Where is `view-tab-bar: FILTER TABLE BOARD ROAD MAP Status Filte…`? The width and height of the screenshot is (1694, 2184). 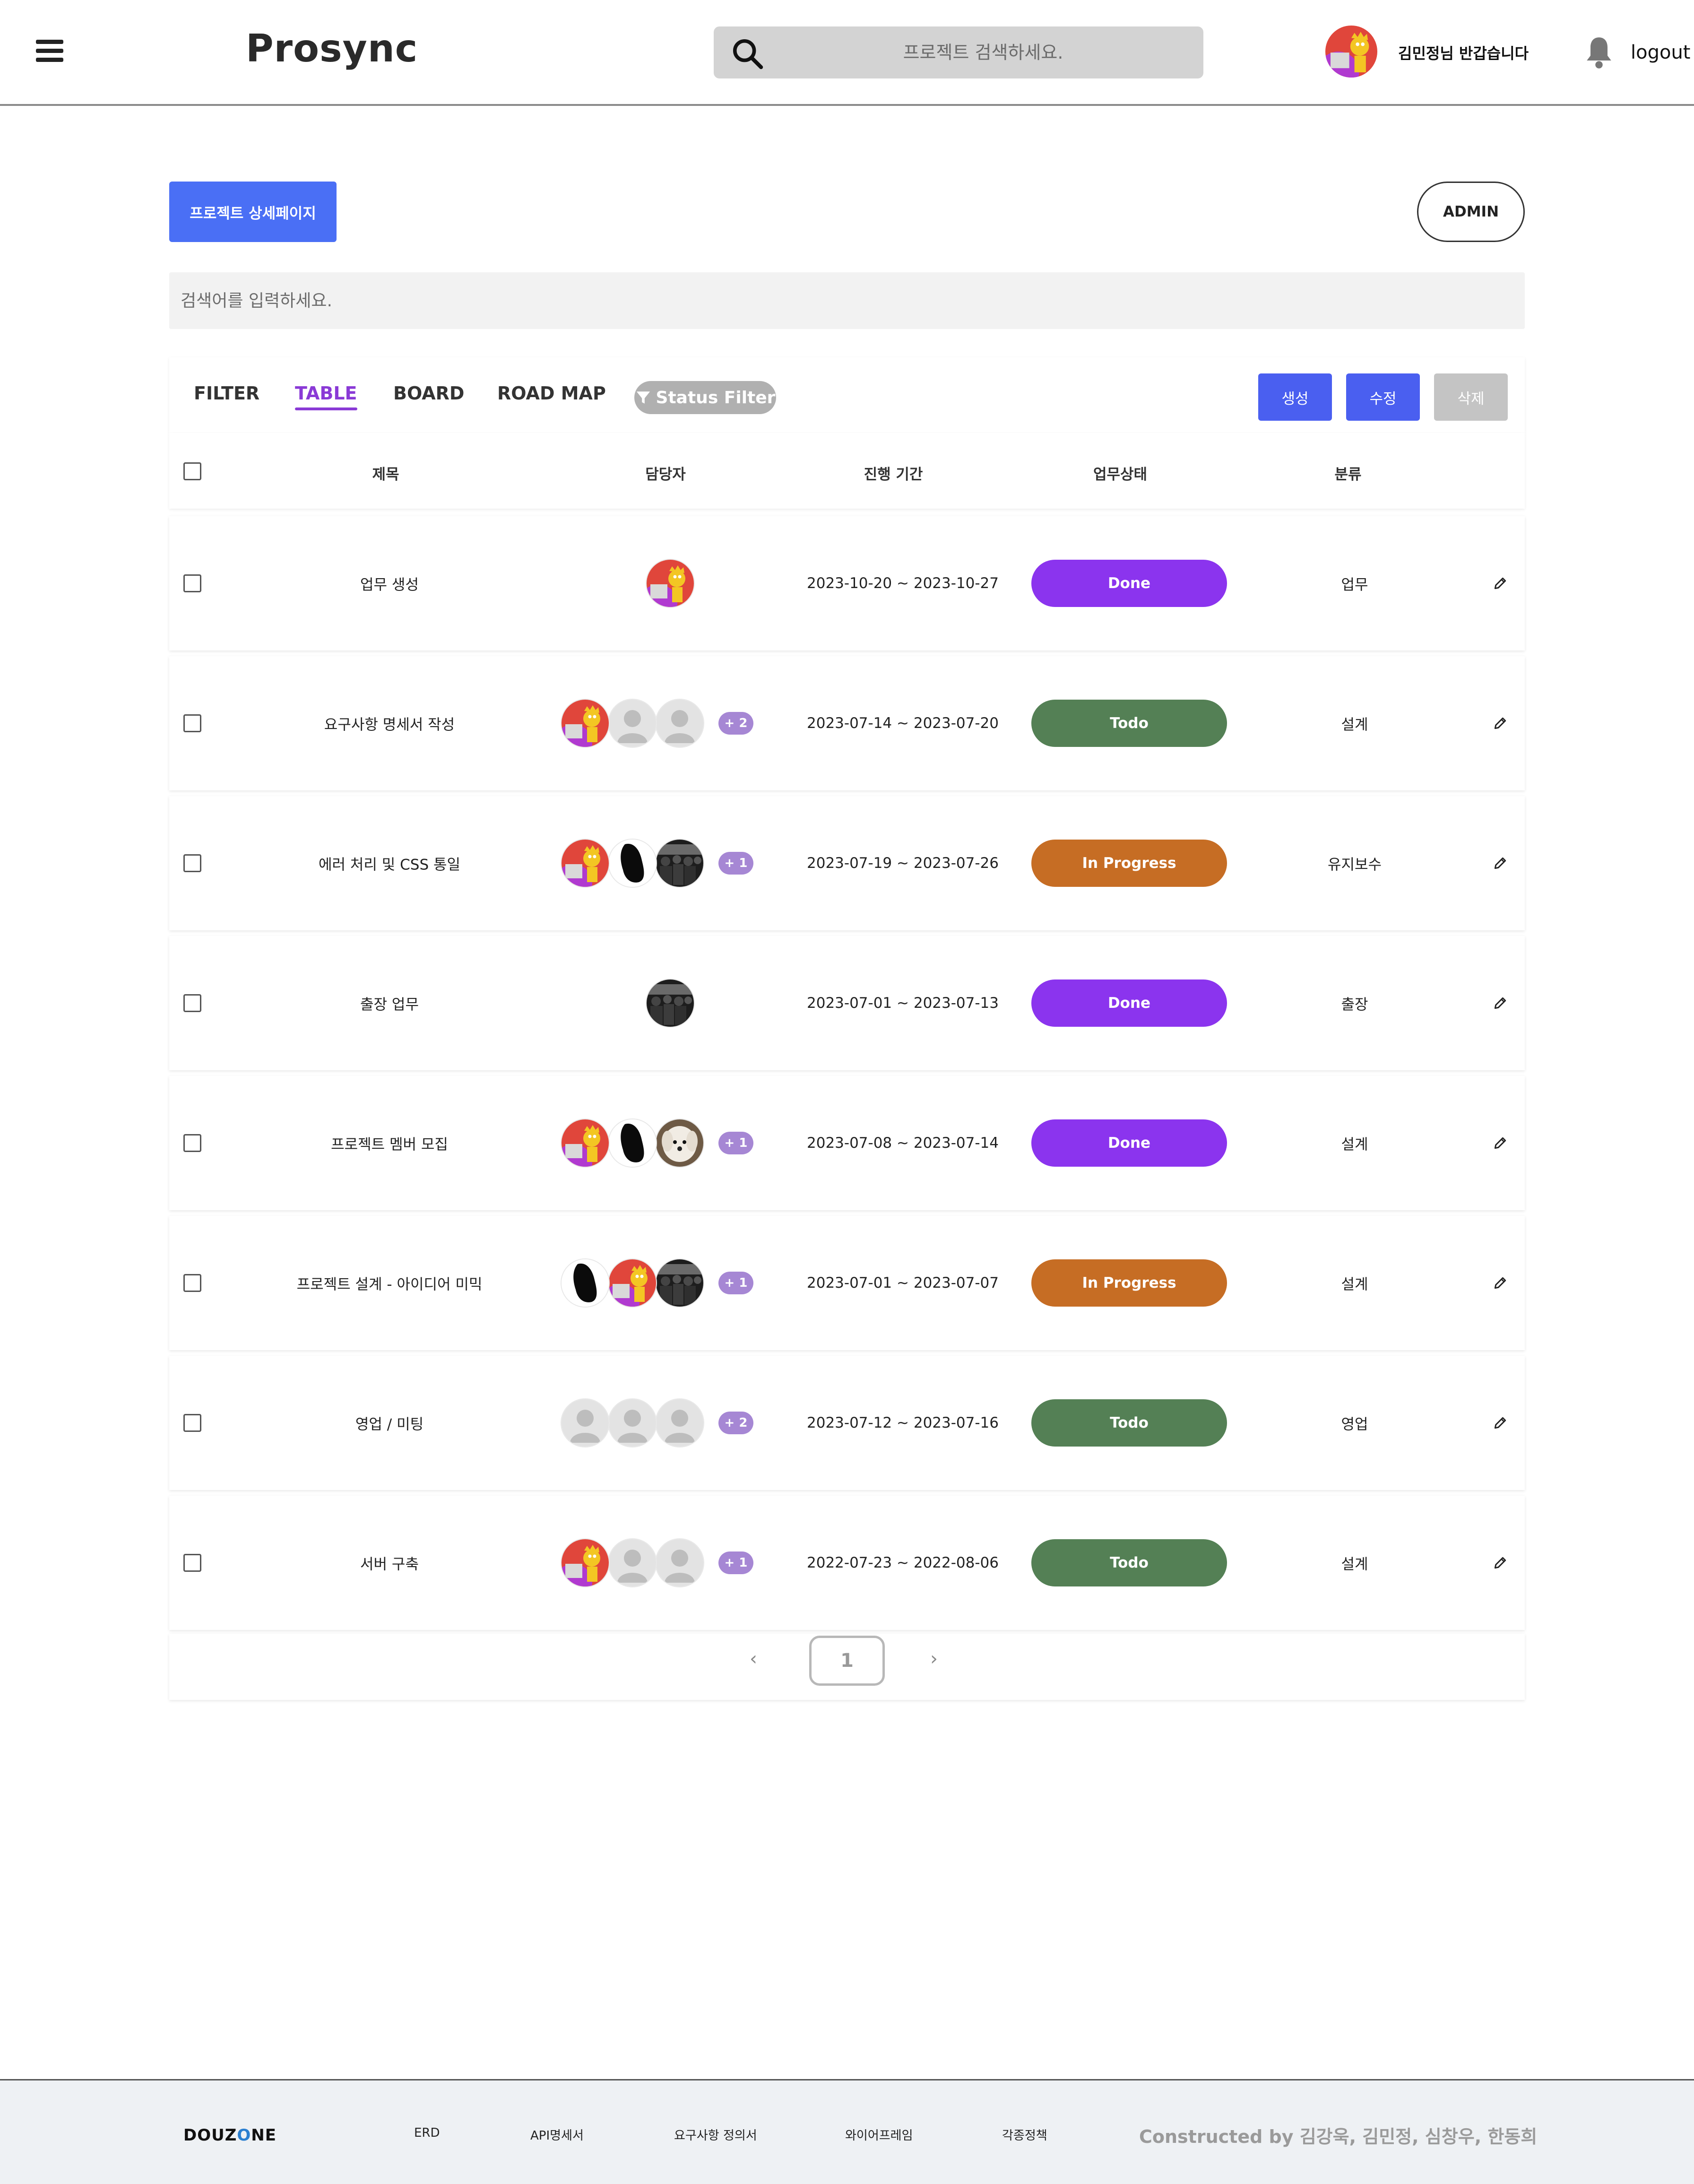
view-tab-bar: FILTER TABLE BOARD ROAD MAP Status Filte… is located at coordinates (847, 395).